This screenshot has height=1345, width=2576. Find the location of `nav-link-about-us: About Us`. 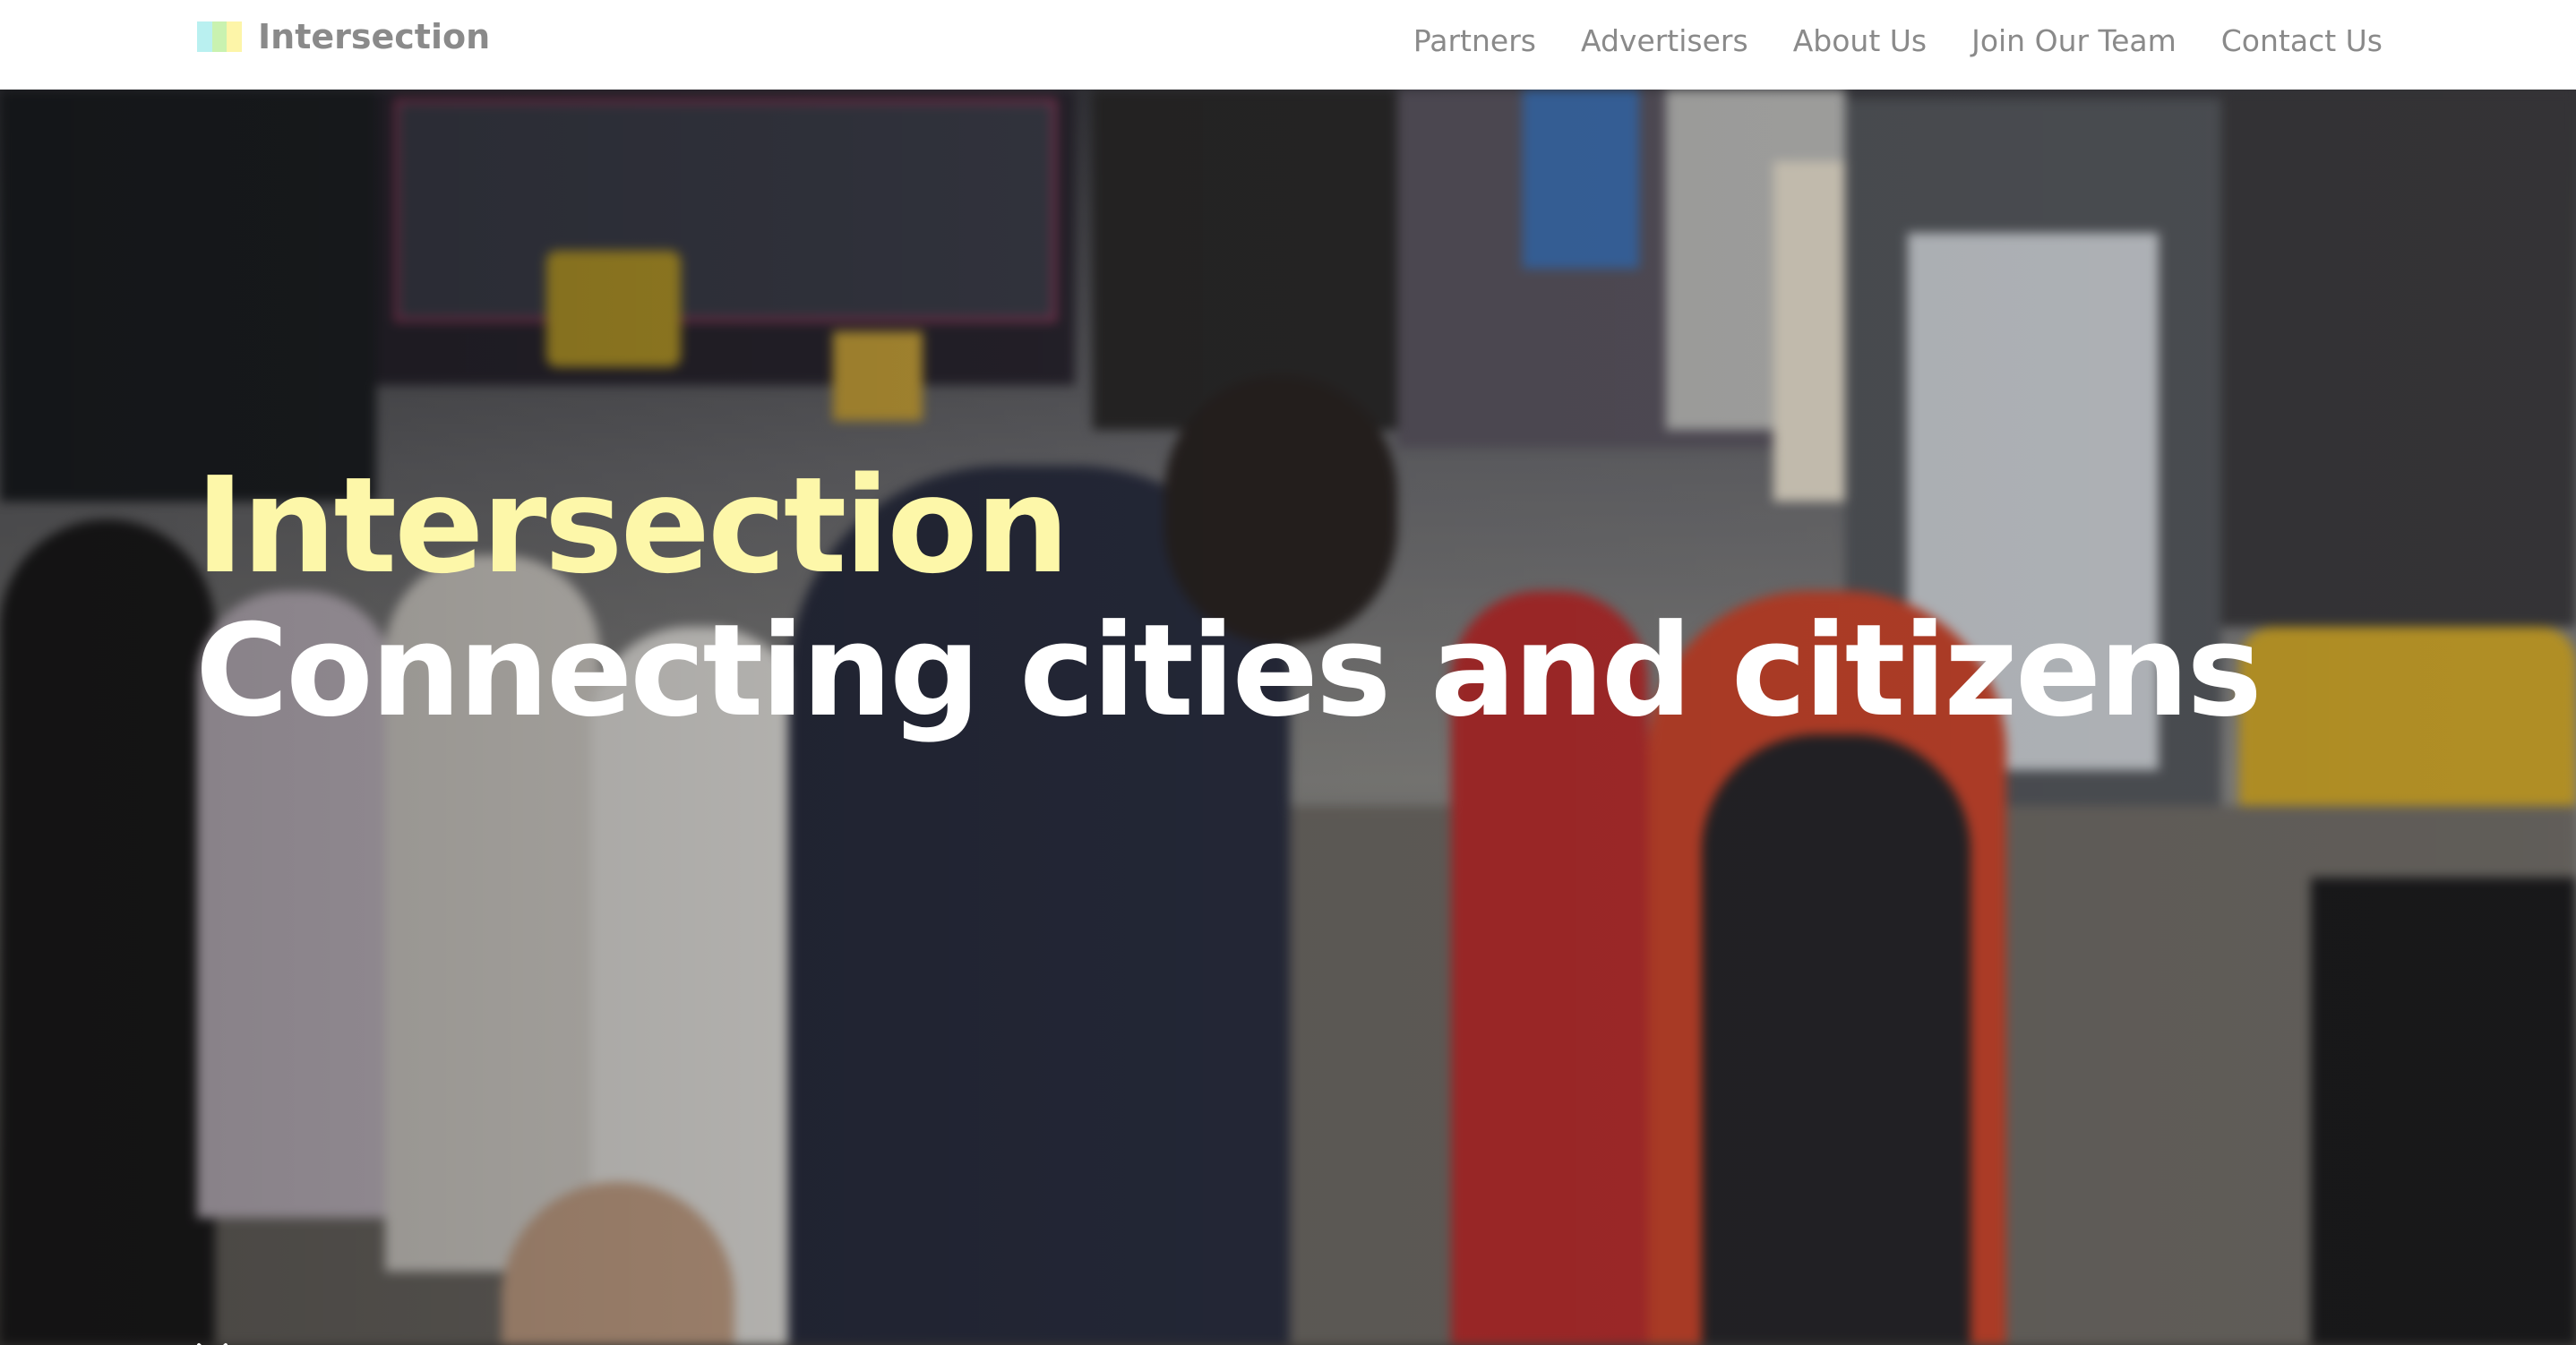

nav-link-about-us: About Us is located at coordinates (1860, 40).